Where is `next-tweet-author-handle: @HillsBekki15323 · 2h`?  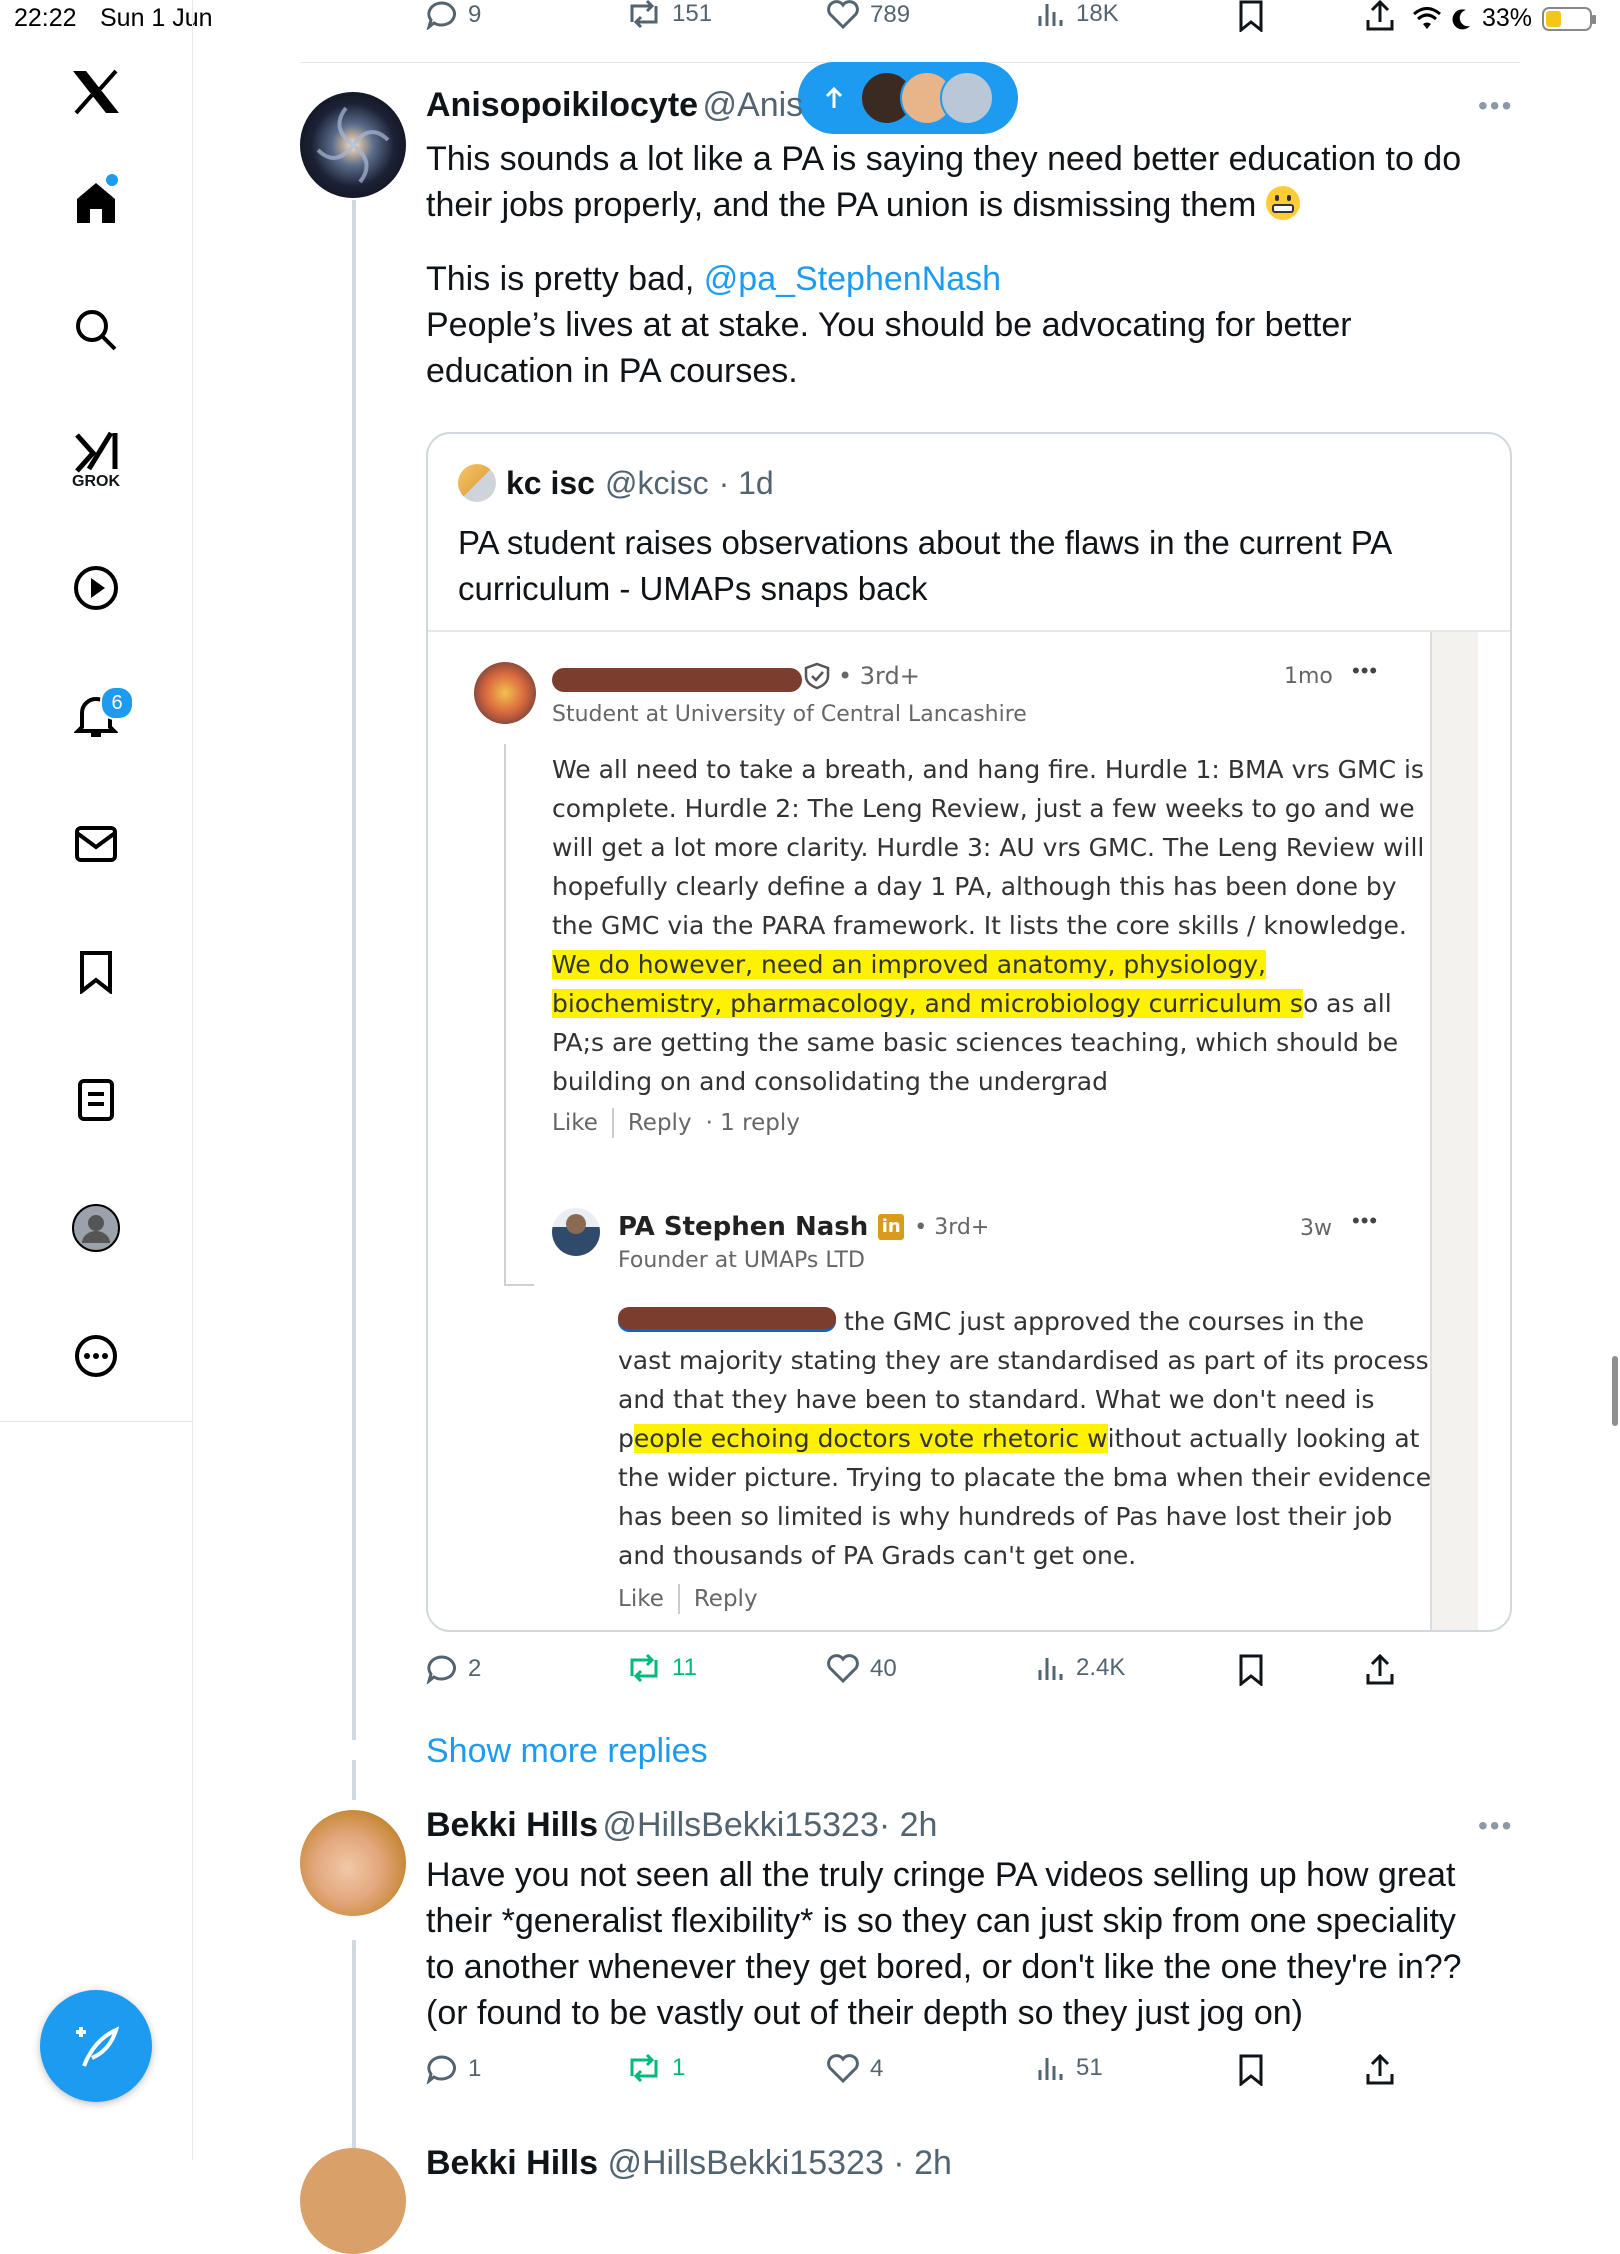
next-tweet-author-handle: @HillsBekki15323 · 2h is located at coordinates (779, 2163).